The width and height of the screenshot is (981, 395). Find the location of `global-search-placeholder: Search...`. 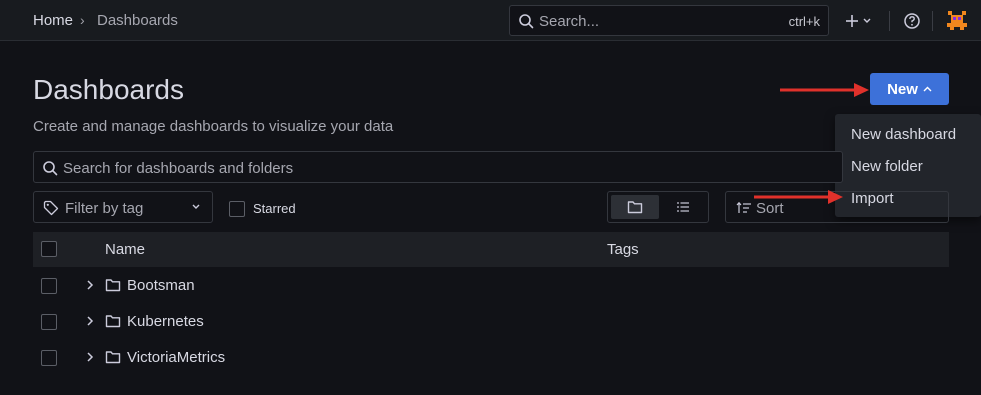

global-search-placeholder: Search... is located at coordinates (569, 21).